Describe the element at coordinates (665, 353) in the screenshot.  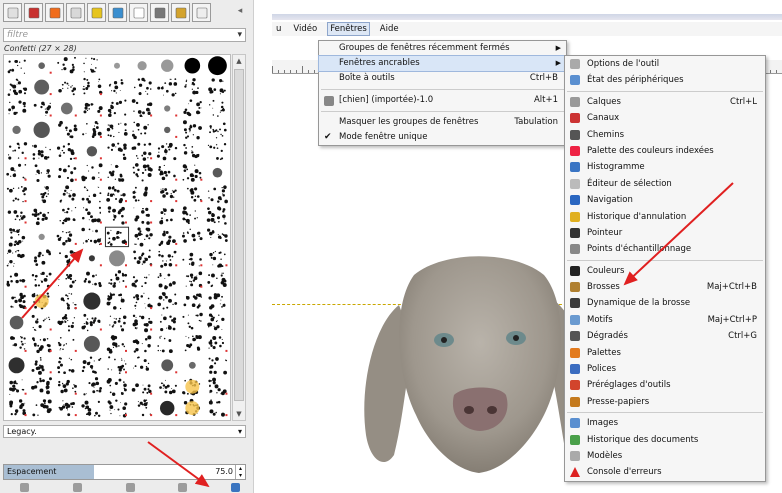
I see `menu-item: Palettes` at that location.